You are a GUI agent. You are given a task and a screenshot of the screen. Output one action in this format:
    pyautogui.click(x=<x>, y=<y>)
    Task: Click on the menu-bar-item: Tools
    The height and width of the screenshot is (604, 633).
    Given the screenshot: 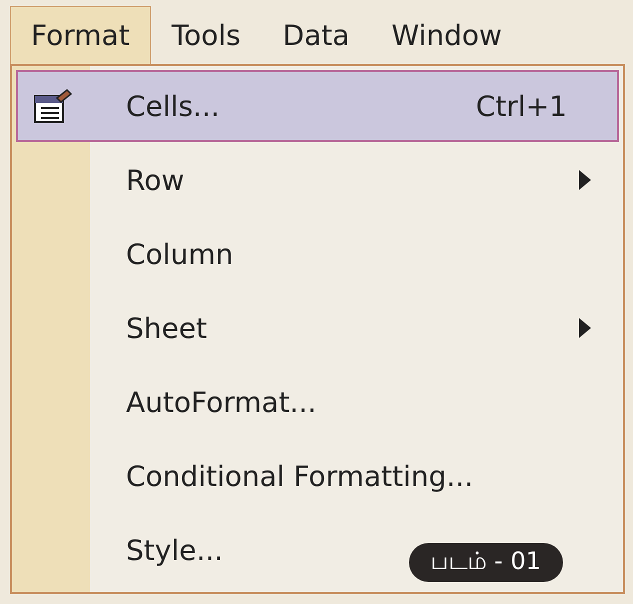 What is the action you would take?
    pyautogui.click(x=206, y=35)
    